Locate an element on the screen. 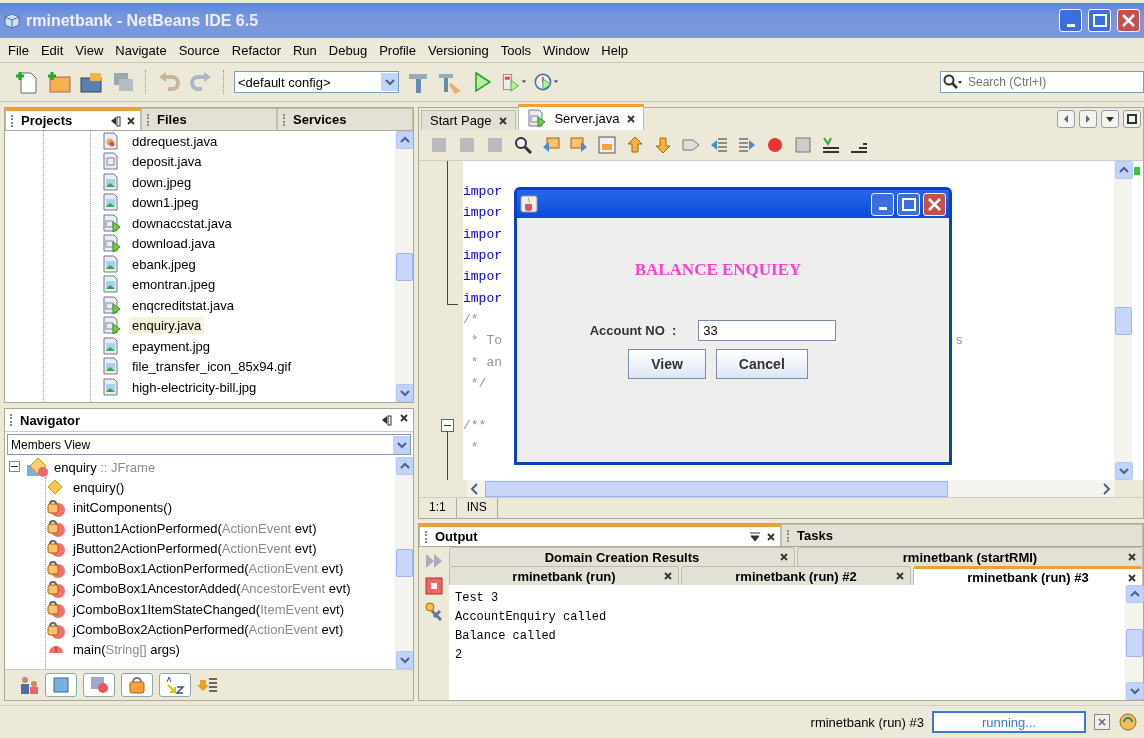 The image size is (1144, 738). project-tree-item: download.java is located at coordinates (174, 244).